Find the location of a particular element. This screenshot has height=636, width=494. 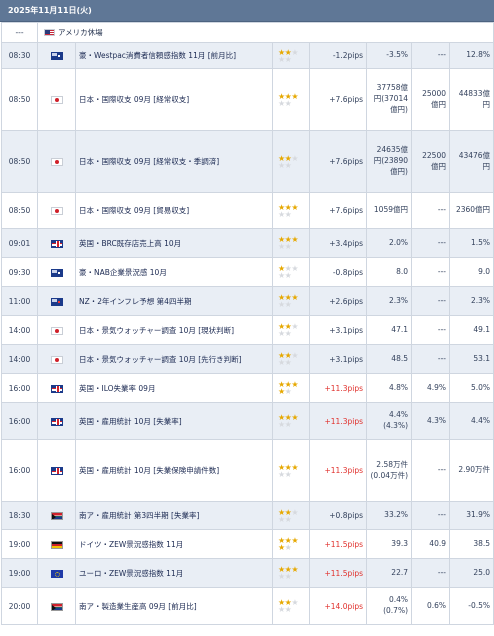

pips-change: +0.8pips is located at coordinates (338, 515).